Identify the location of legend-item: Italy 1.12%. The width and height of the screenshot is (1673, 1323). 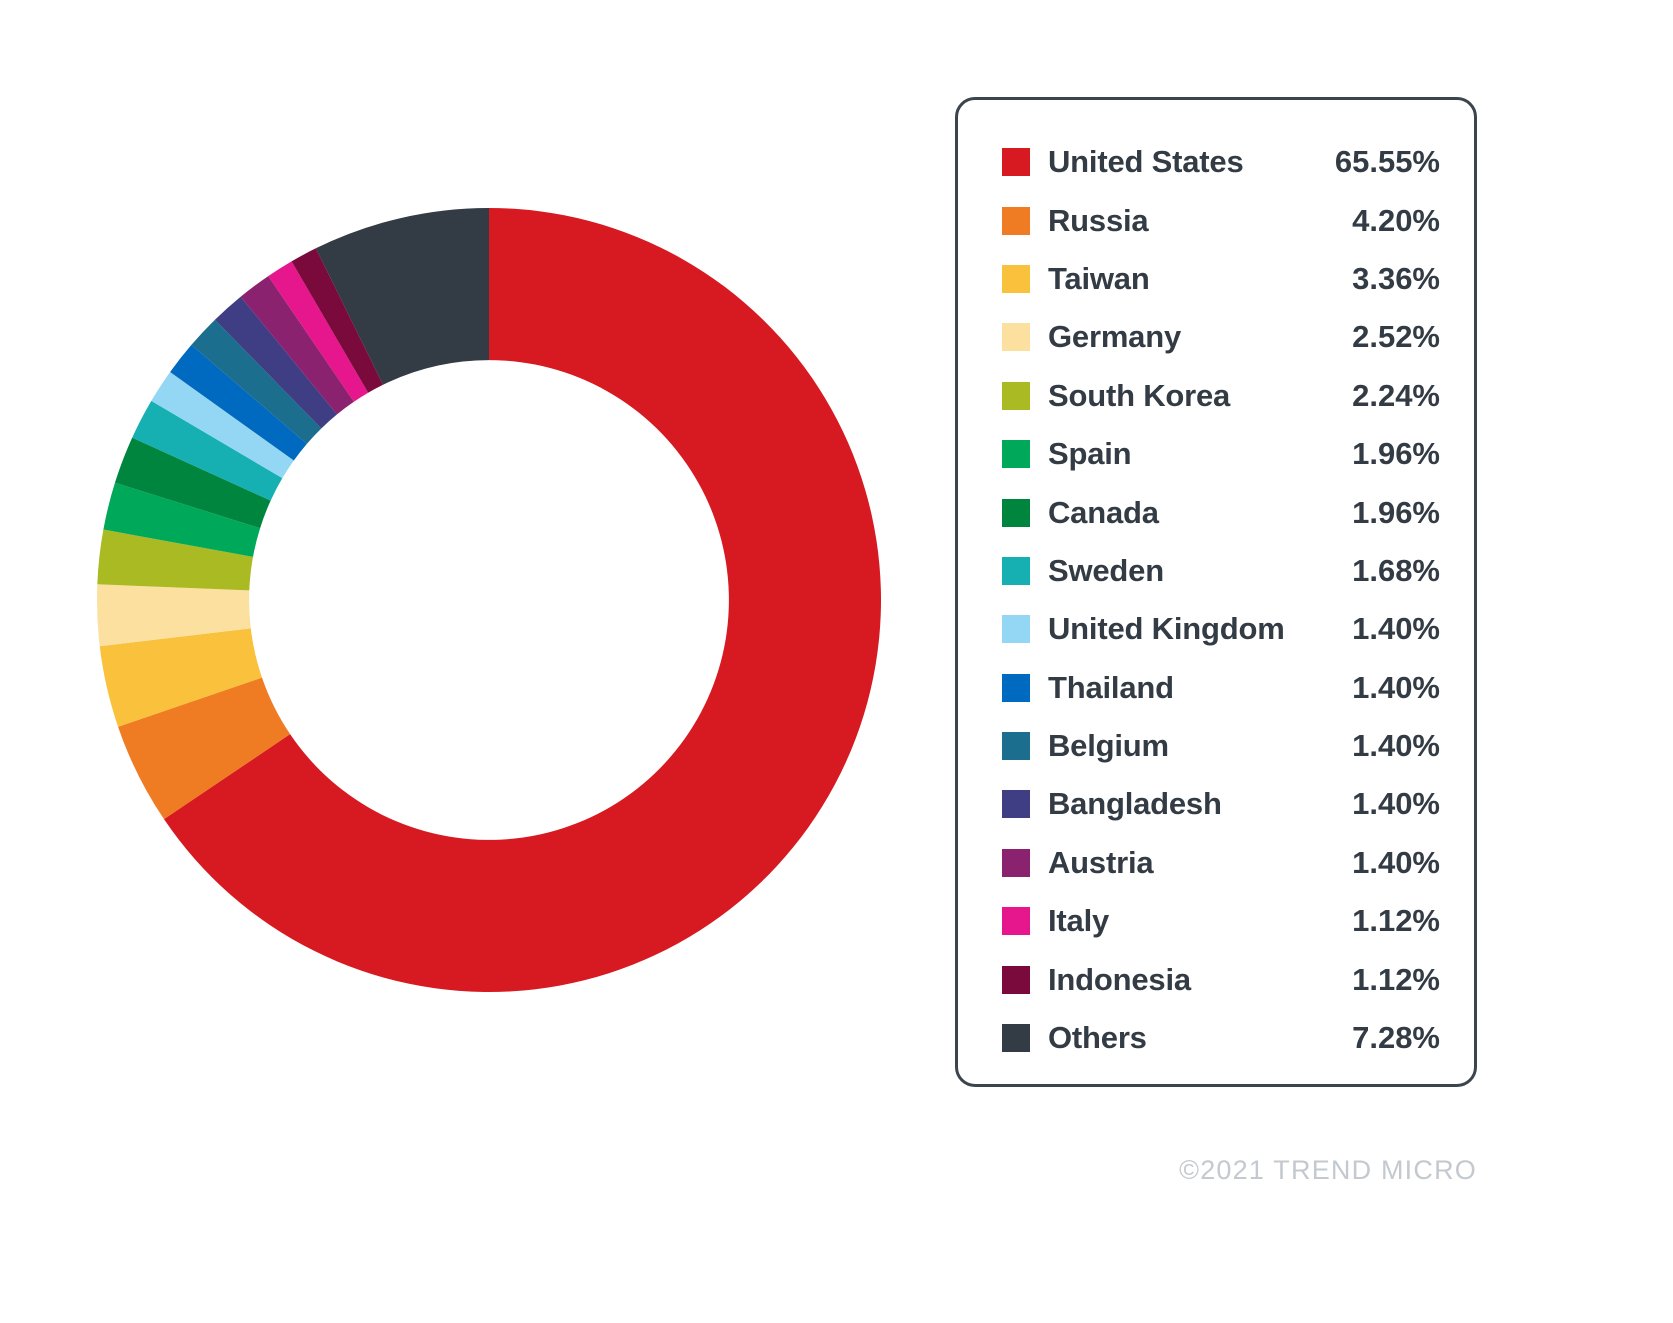
(1221, 921).